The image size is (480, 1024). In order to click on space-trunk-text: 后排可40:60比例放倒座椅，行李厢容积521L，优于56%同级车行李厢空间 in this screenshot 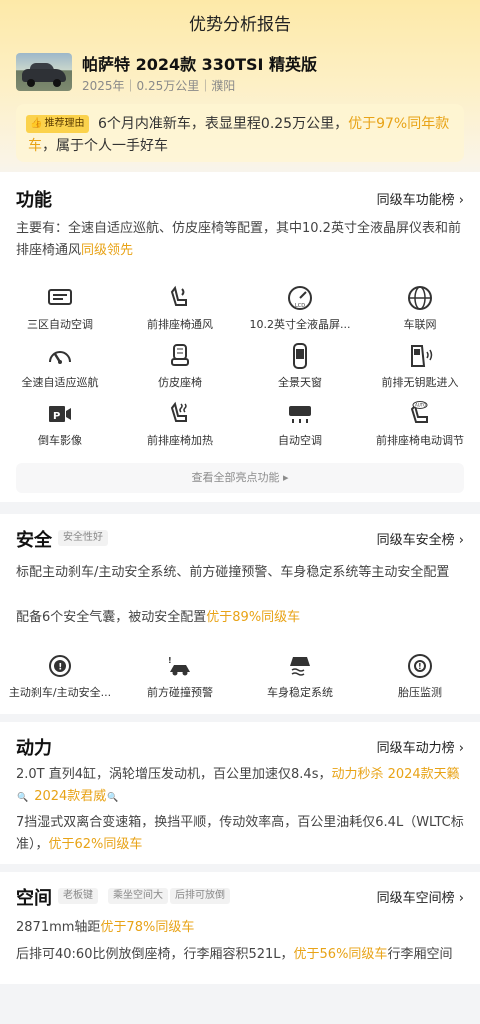, I will do `click(234, 954)`.